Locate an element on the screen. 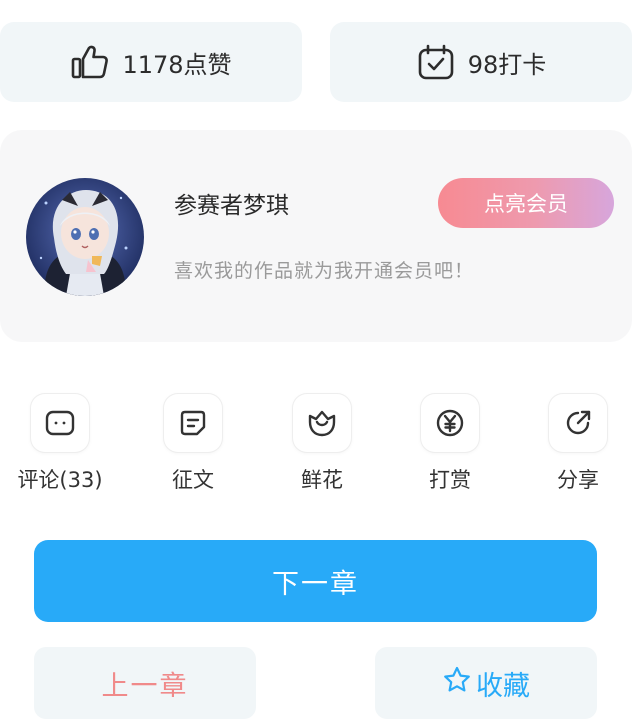 This screenshot has height=723, width=640. comment-action: 评论(33) is located at coordinates (60, 444).